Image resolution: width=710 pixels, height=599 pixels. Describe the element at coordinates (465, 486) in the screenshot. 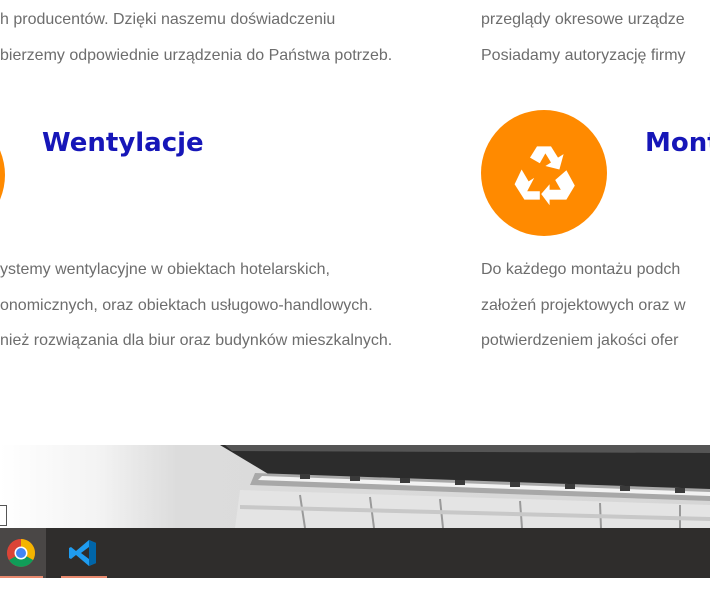

I see `air-conditioner-illustration` at that location.